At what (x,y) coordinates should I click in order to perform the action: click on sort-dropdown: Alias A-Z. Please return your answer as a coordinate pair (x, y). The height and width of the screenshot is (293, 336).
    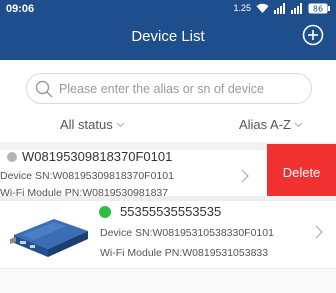
    Looking at the image, I should click on (271, 124).